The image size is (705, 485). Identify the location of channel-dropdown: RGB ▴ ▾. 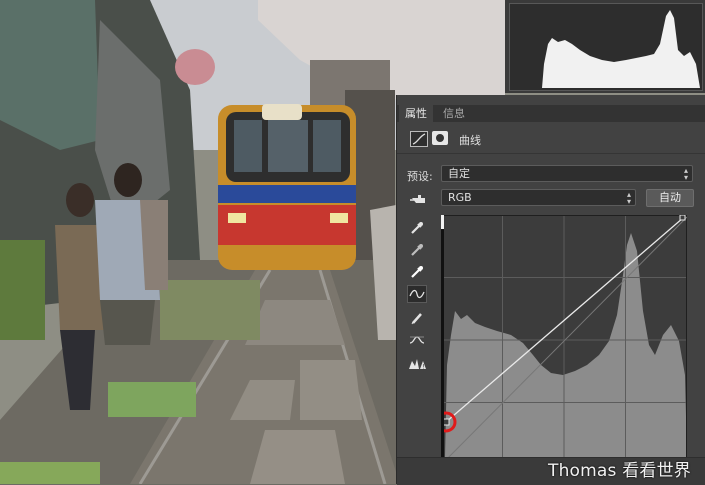
(538, 197).